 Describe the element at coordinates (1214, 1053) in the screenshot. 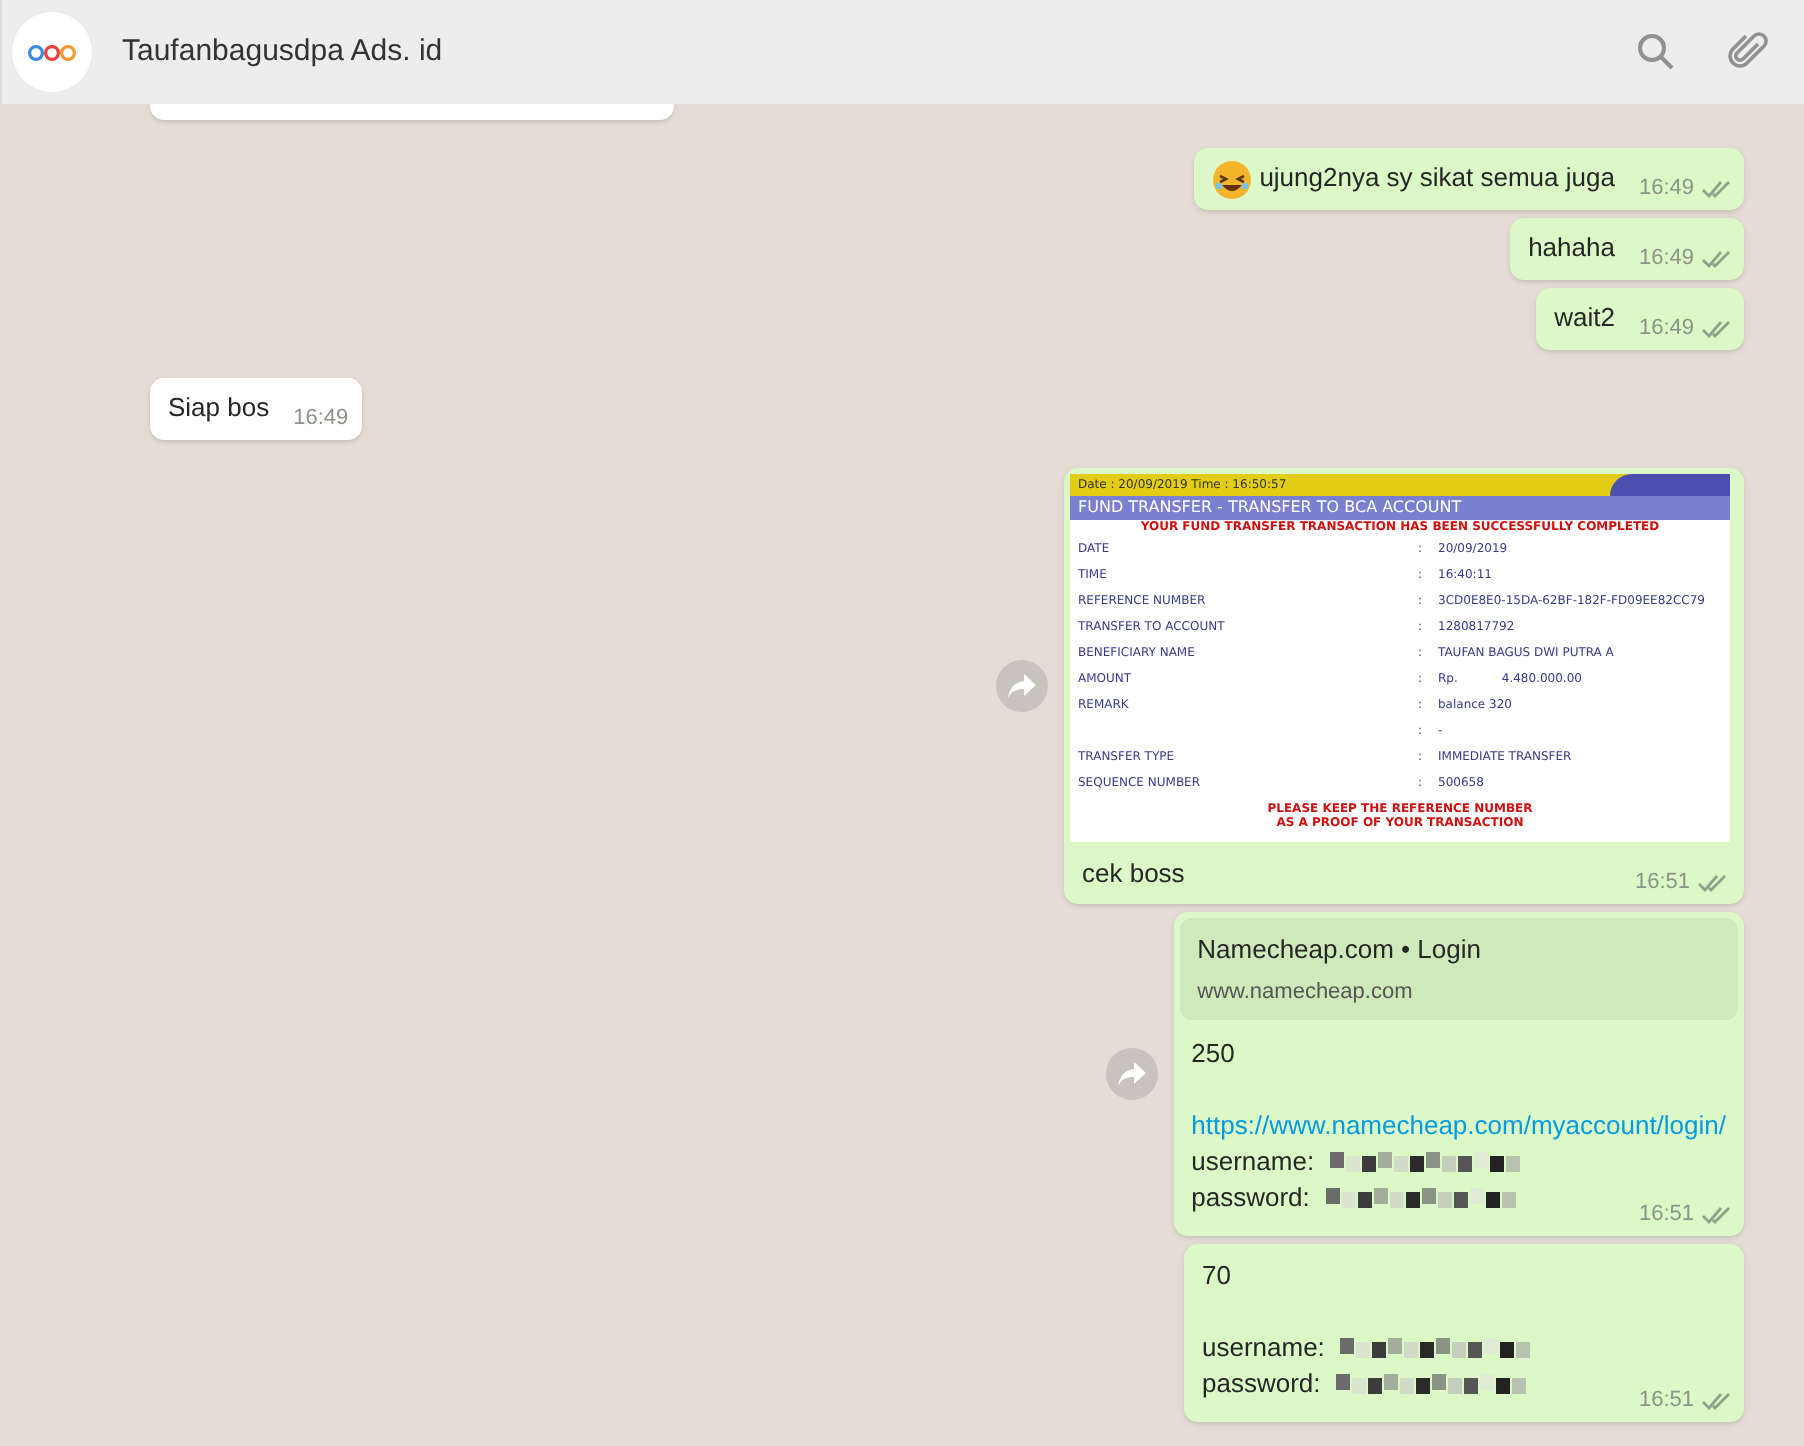

I see `message-text: 250` at that location.